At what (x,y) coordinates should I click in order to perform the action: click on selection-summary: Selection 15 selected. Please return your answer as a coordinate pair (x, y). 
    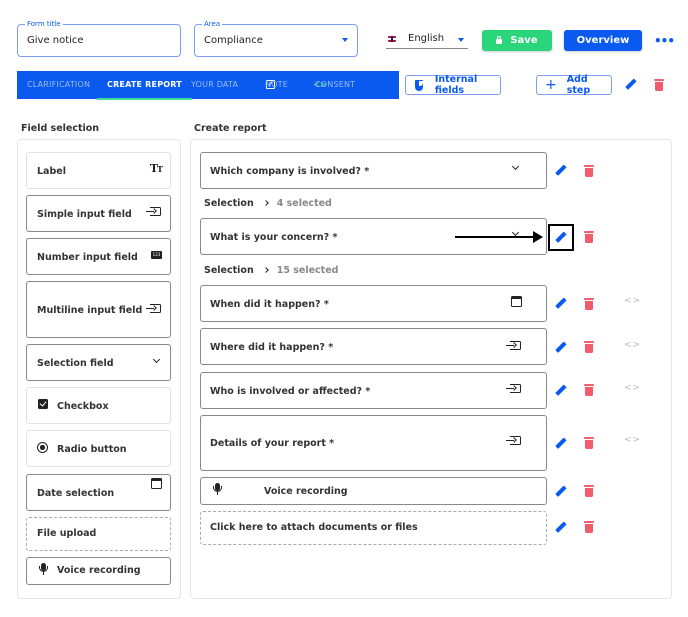
    Looking at the image, I should click on (271, 270).